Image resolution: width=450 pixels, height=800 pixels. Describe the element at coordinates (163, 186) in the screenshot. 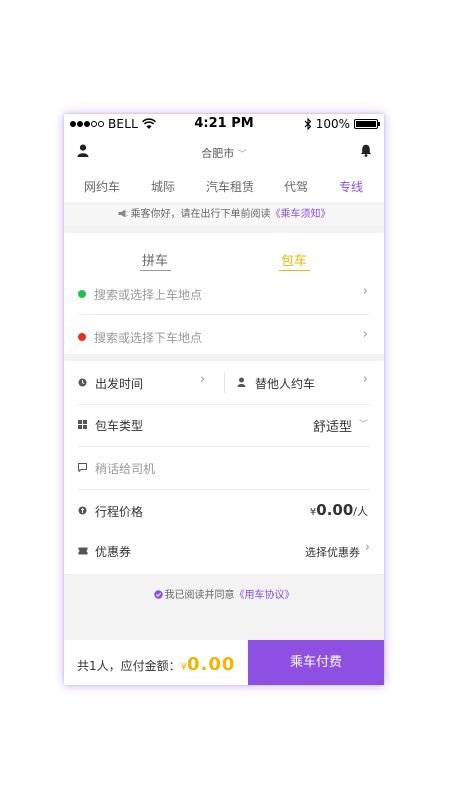

I see `tab-intercity: 城际` at that location.